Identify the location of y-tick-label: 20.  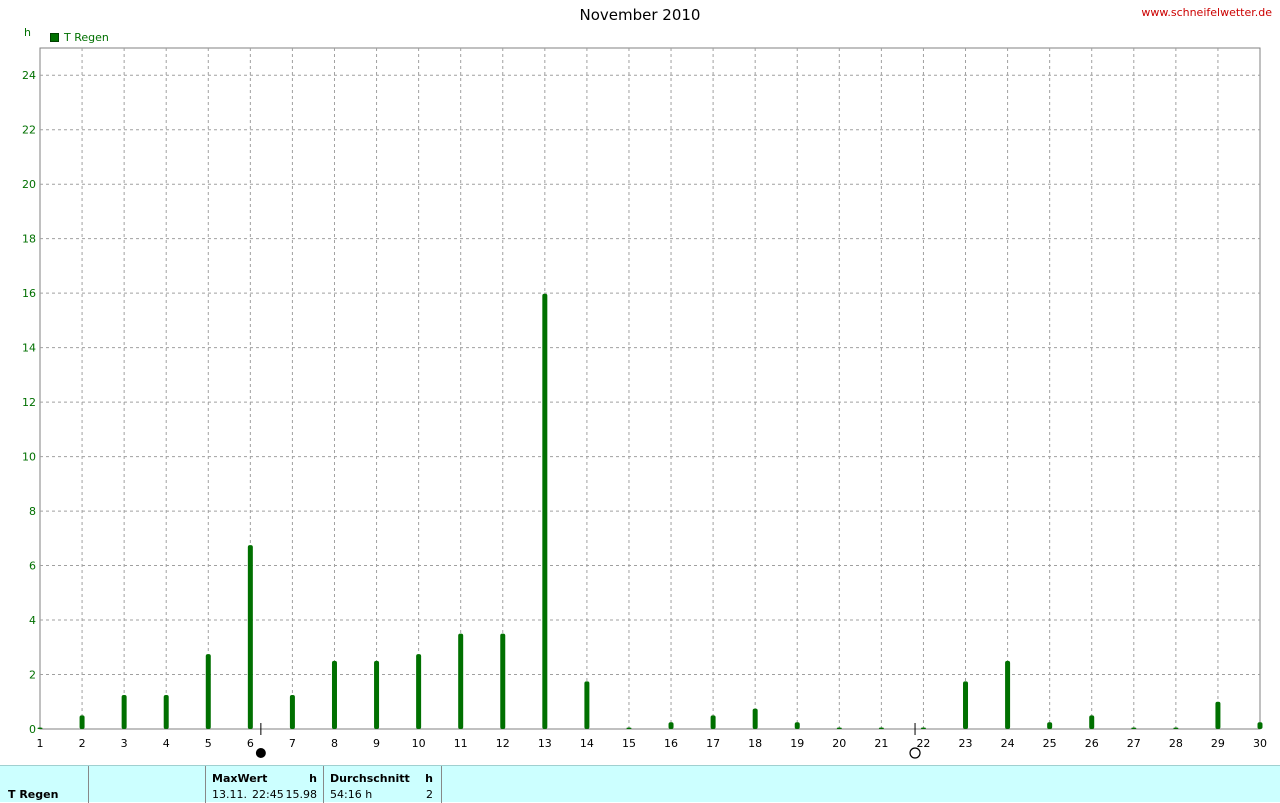
(29, 184).